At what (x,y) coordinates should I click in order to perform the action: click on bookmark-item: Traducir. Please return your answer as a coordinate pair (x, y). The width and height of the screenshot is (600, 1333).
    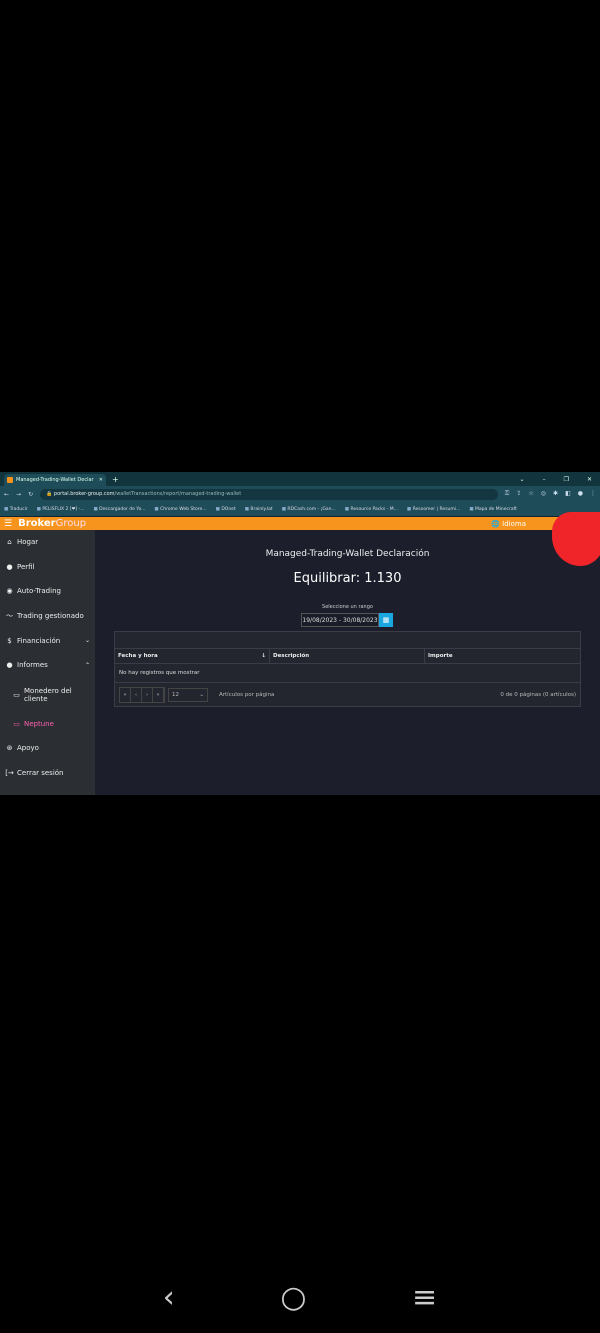
    Looking at the image, I should click on (16, 509).